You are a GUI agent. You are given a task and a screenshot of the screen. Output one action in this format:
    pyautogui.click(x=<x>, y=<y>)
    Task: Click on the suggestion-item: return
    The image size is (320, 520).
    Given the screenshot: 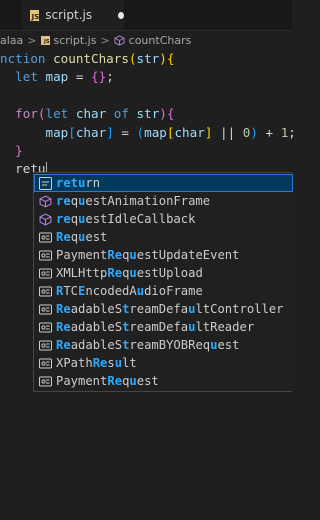 What is the action you would take?
    pyautogui.click(x=163, y=183)
    